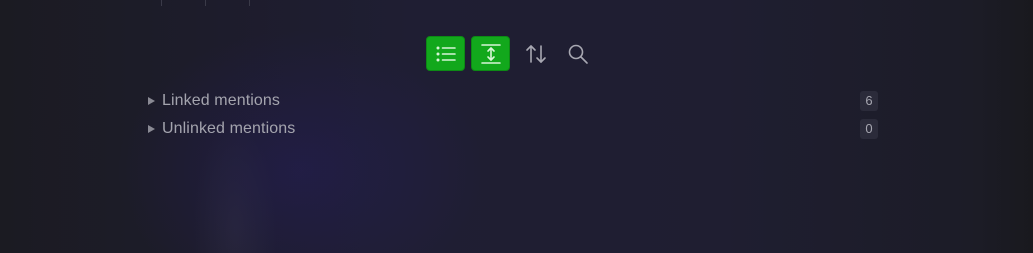 The image size is (1033, 253). I want to click on list-icon, so click(446, 53).